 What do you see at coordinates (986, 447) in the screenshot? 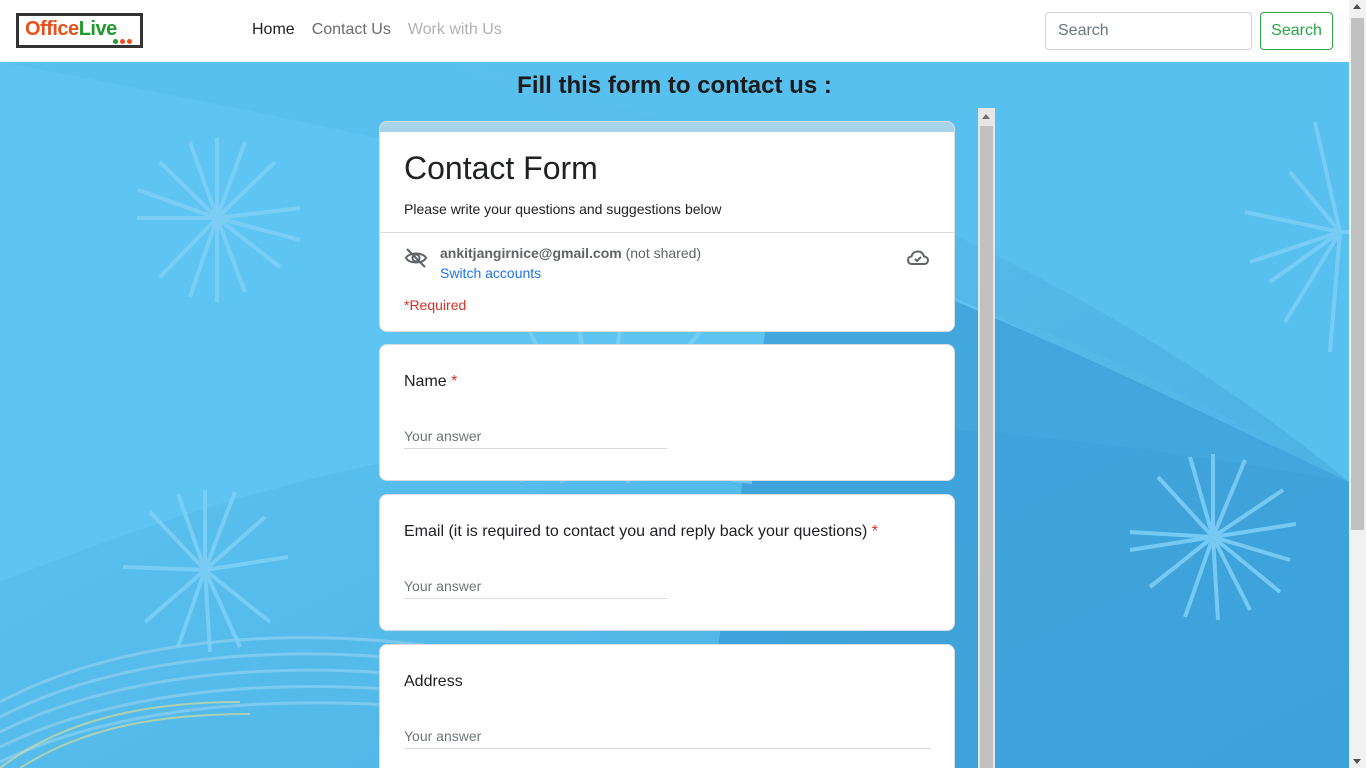
I see `form-scrollbar-thumb` at bounding box center [986, 447].